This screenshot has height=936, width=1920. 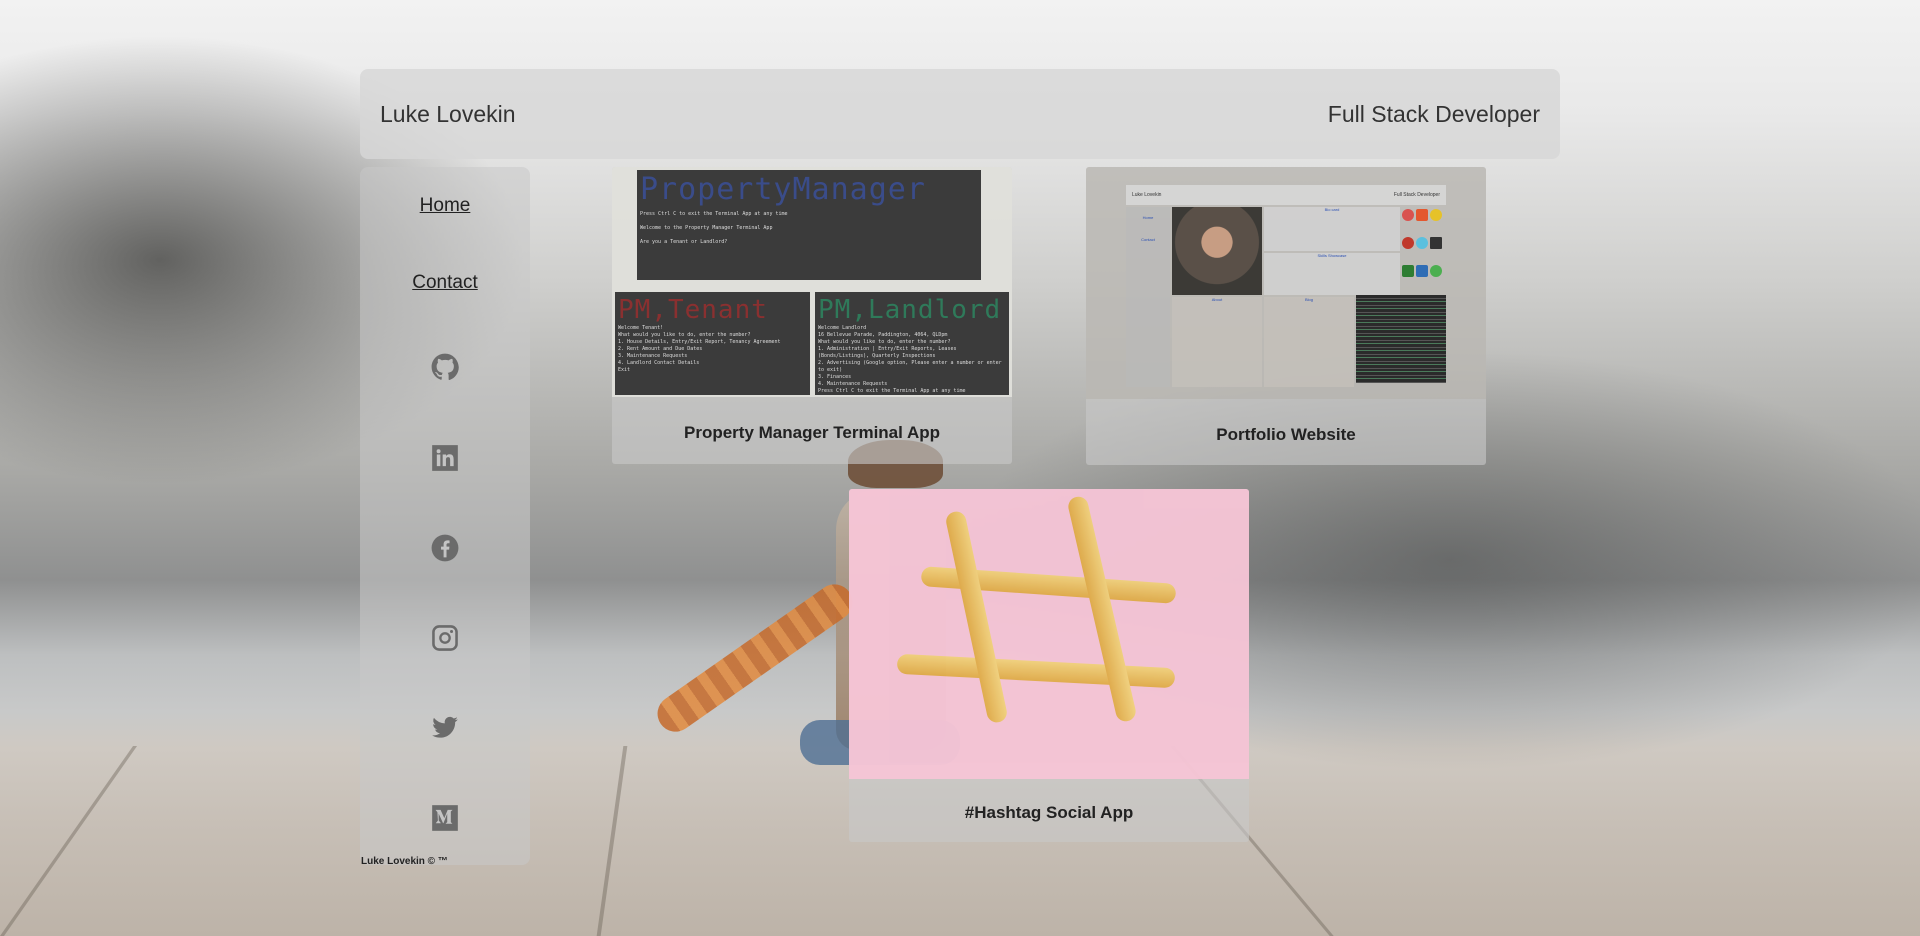 What do you see at coordinates (445, 367) in the screenshot?
I see `github-icon` at bounding box center [445, 367].